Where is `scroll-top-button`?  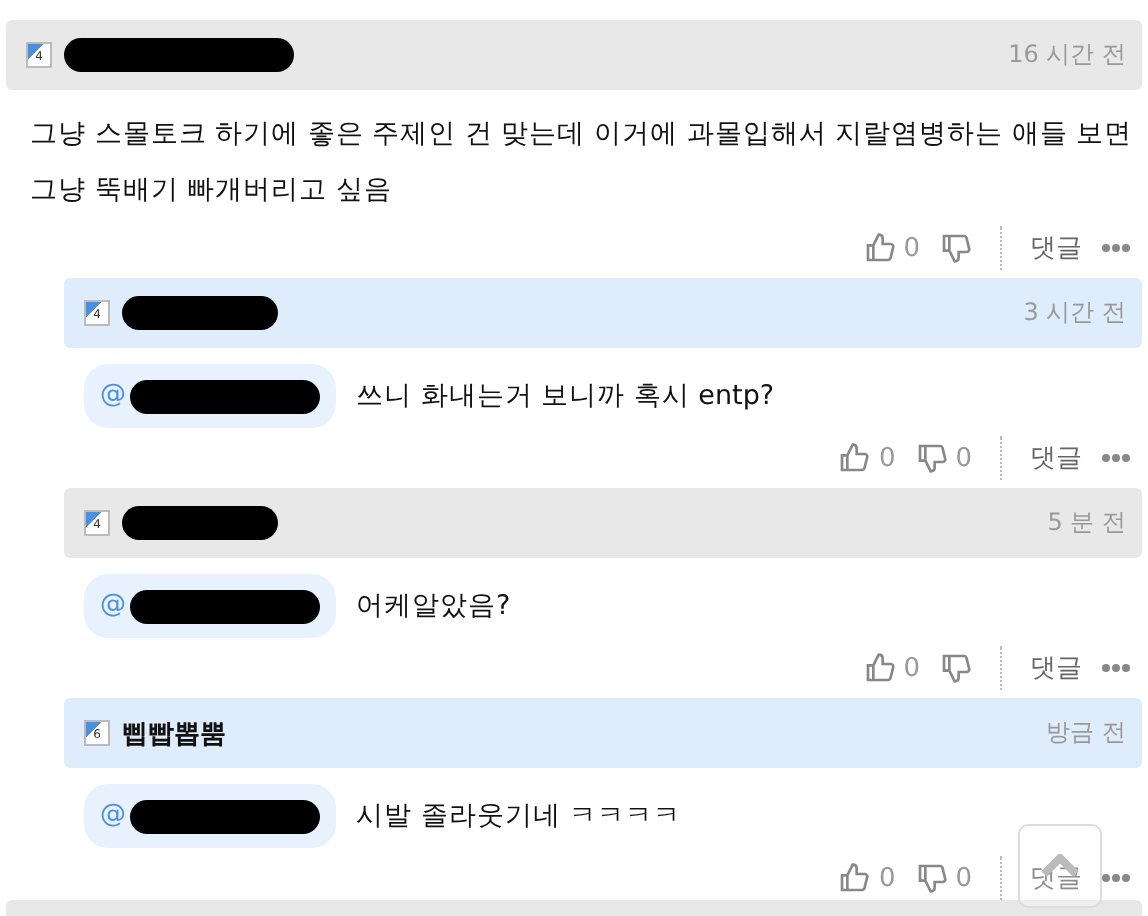 scroll-top-button is located at coordinates (1060, 866).